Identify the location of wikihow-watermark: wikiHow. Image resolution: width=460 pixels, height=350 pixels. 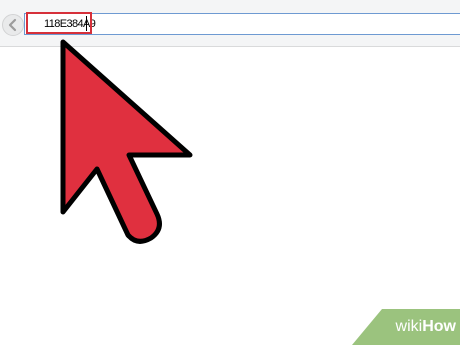
(406, 327).